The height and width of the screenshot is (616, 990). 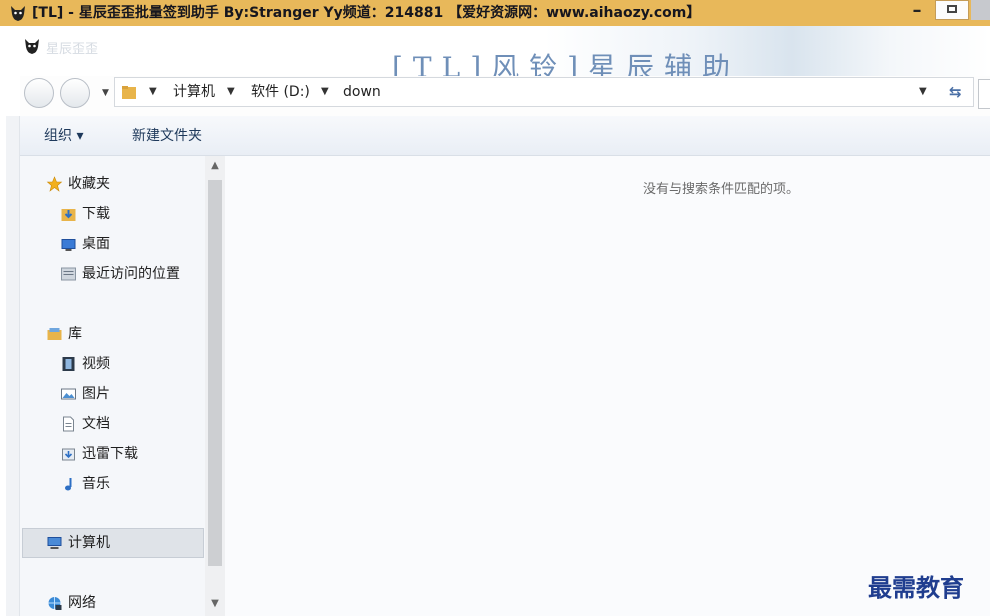 What do you see at coordinates (215, 373) in the screenshot?
I see `scroll-thumb` at bounding box center [215, 373].